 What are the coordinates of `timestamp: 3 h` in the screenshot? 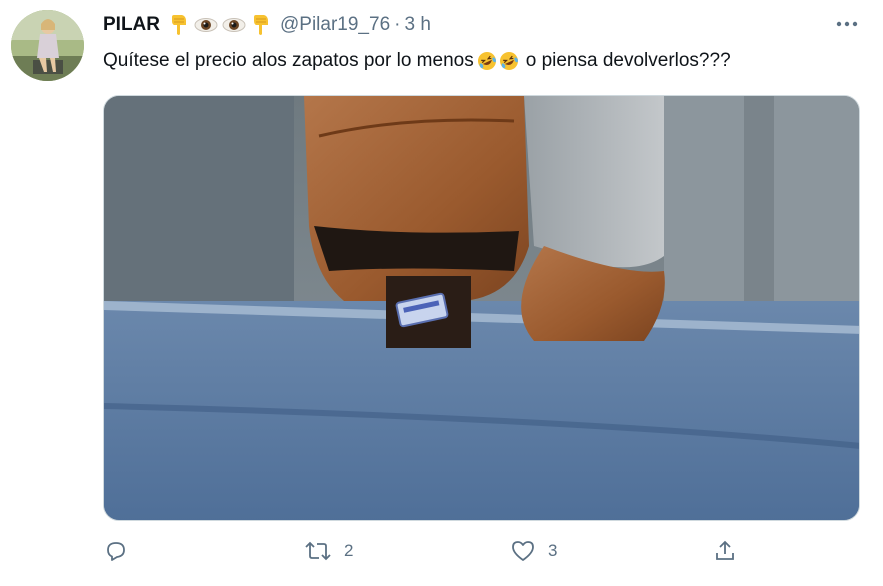 It's located at (417, 25).